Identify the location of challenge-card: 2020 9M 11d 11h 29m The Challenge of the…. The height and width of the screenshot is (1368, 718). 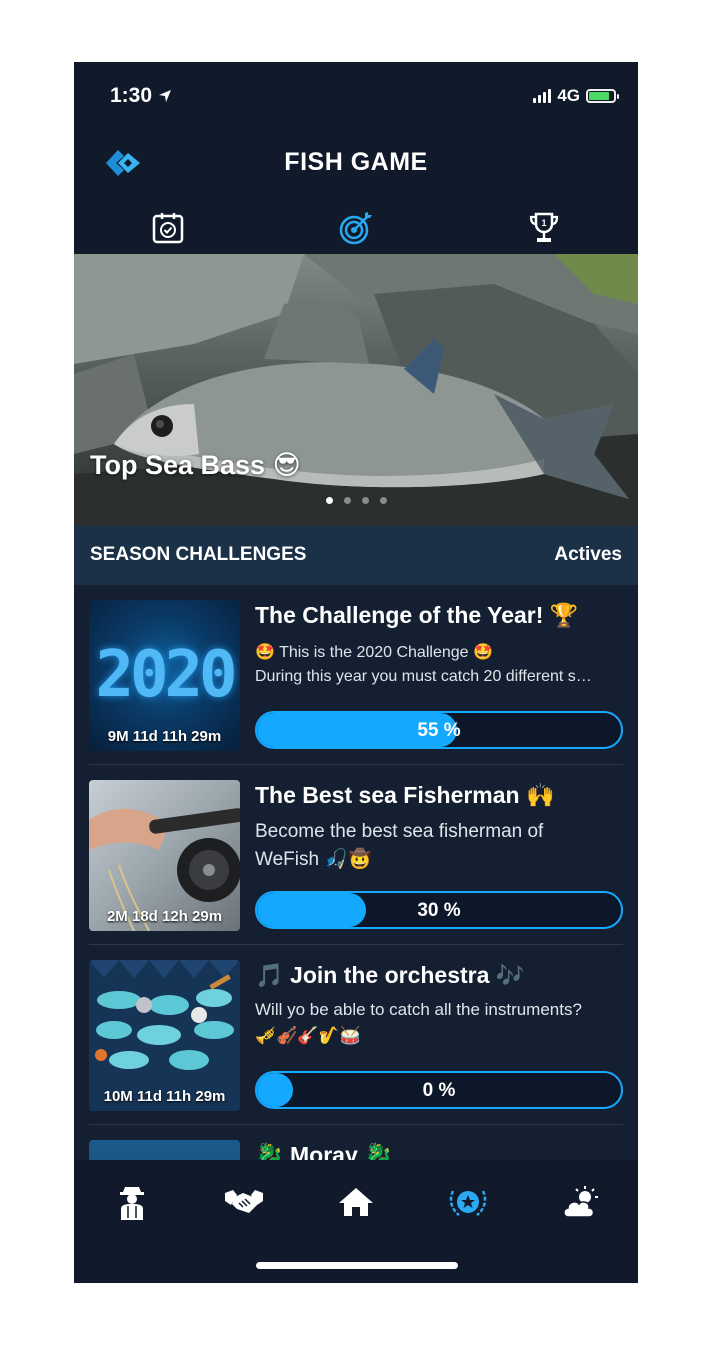
(356, 675).